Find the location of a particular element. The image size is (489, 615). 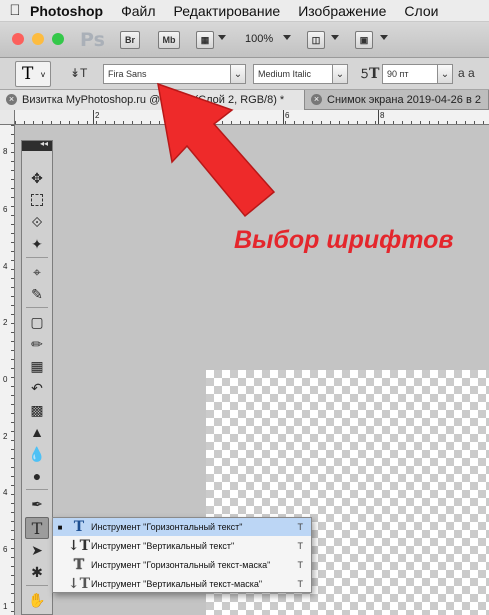

red-arrow-icon is located at coordinates (216, 150).